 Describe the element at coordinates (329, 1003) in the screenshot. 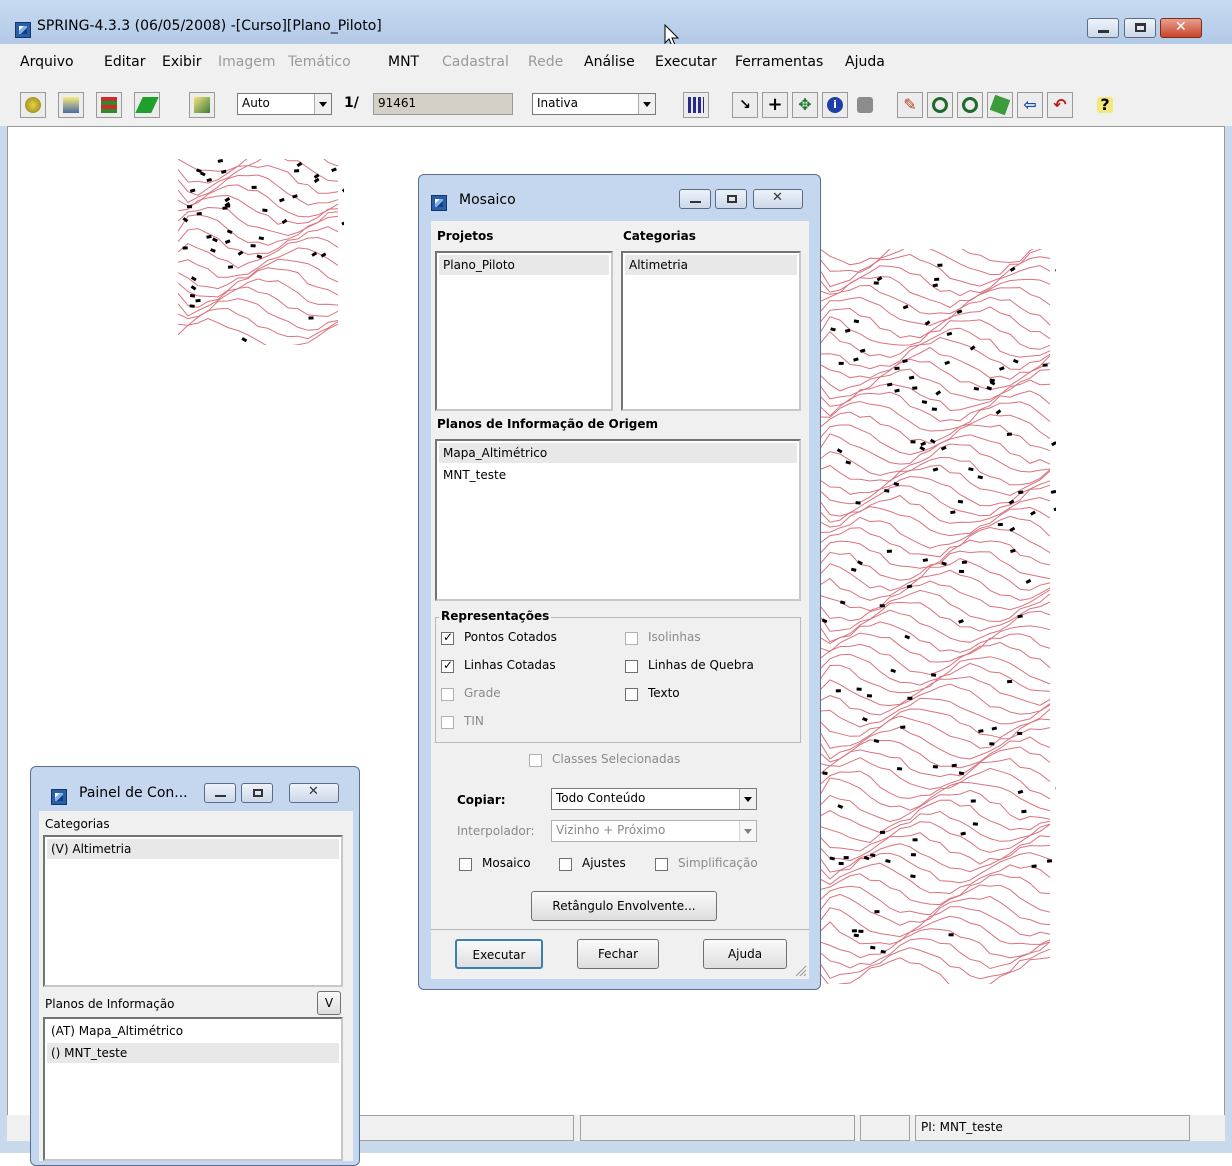

I see `painel-planos-toggle-button: V` at that location.